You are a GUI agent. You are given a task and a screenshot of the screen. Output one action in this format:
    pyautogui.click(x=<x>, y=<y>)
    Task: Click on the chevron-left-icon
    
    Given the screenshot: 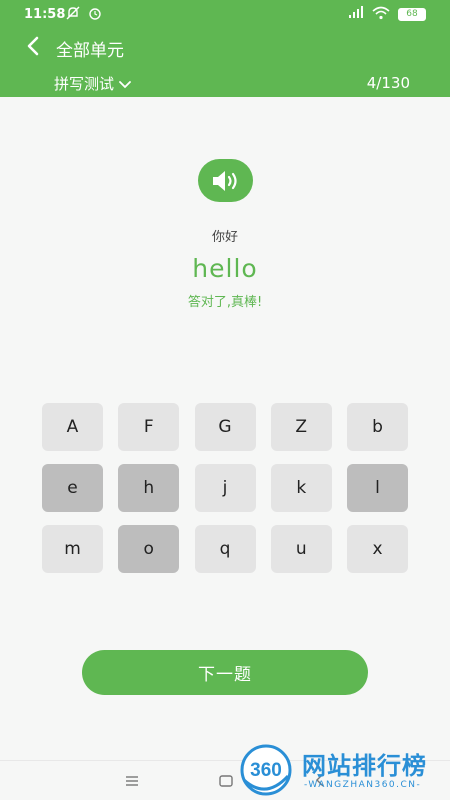 What is the action you would take?
    pyautogui.click(x=33, y=46)
    